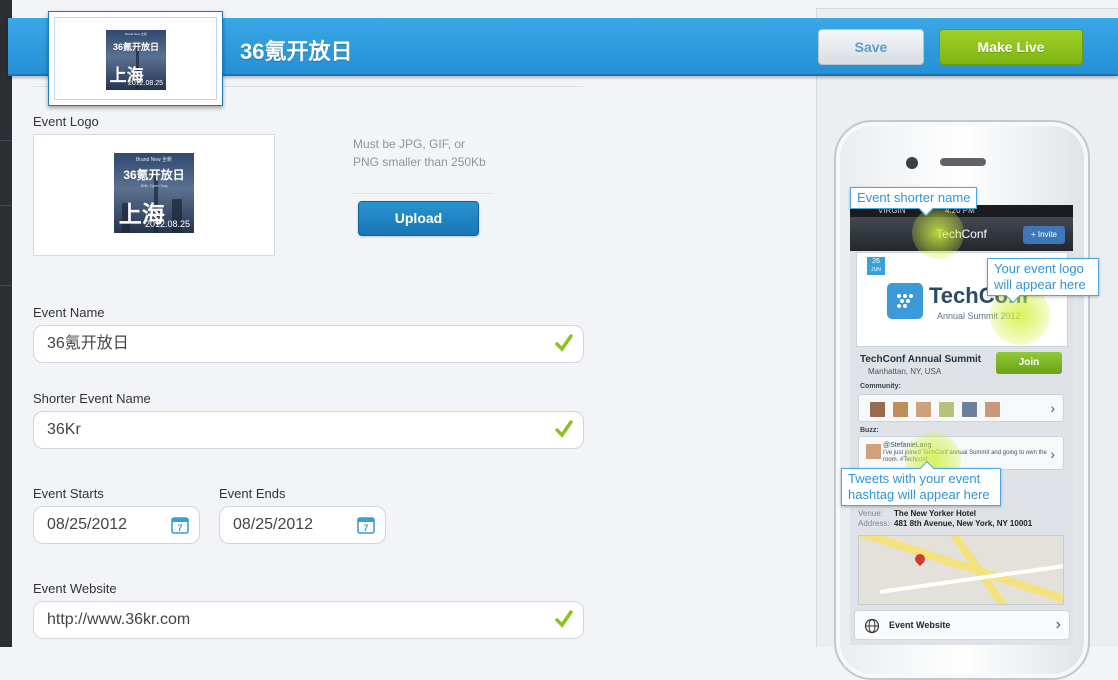 The image size is (1118, 680). What do you see at coordinates (88, 343) in the screenshot?
I see `event-name-value: 36氪开放日` at bounding box center [88, 343].